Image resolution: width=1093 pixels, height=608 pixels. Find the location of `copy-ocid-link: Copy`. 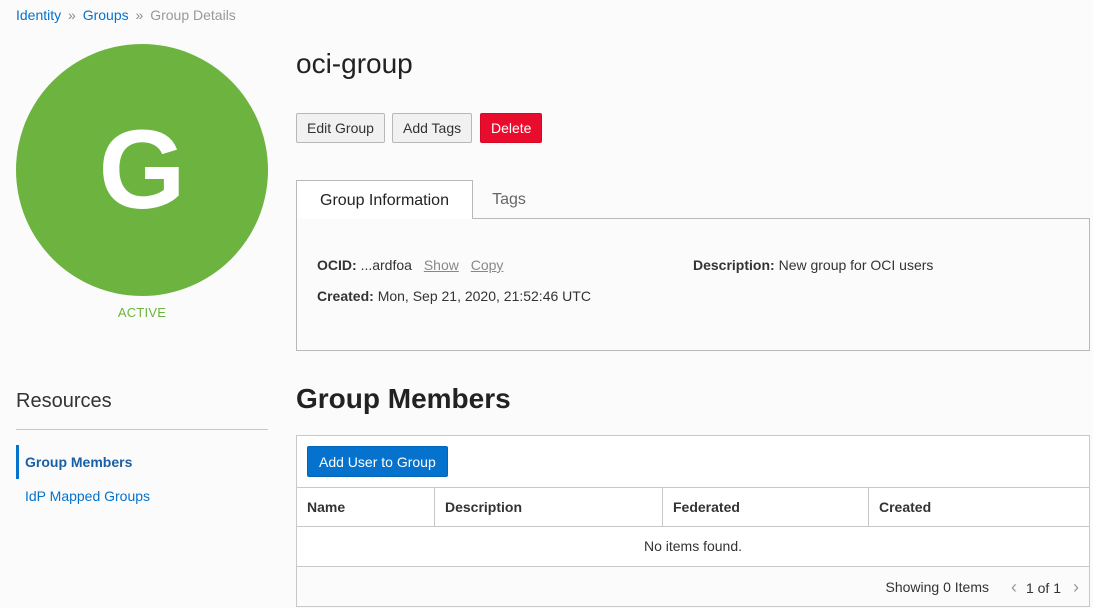

copy-ocid-link: Copy is located at coordinates (487, 265).